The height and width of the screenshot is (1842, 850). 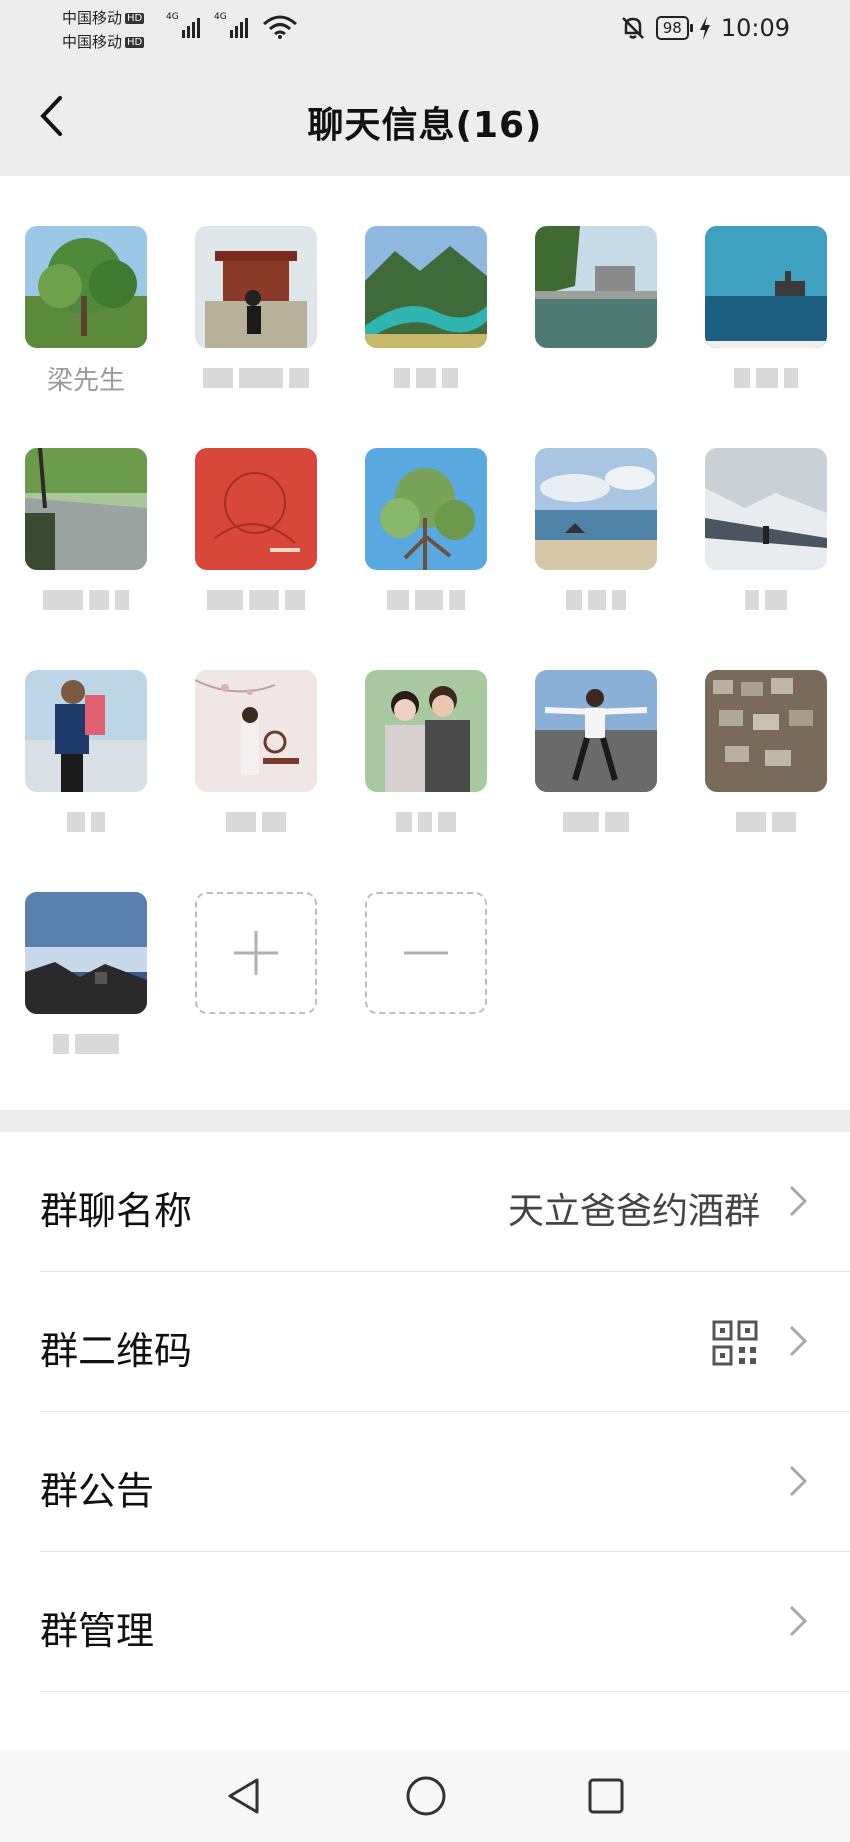 I want to click on system-back-button, so click(x=244, y=1796).